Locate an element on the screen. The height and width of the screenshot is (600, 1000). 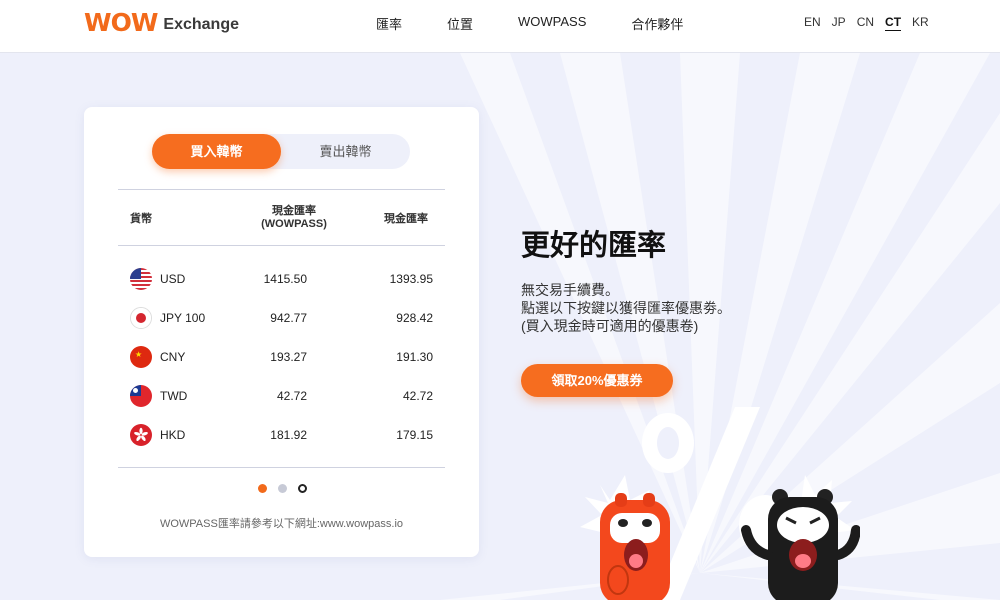
nav-wowpass: WOWPASS is located at coordinates (552, 23).